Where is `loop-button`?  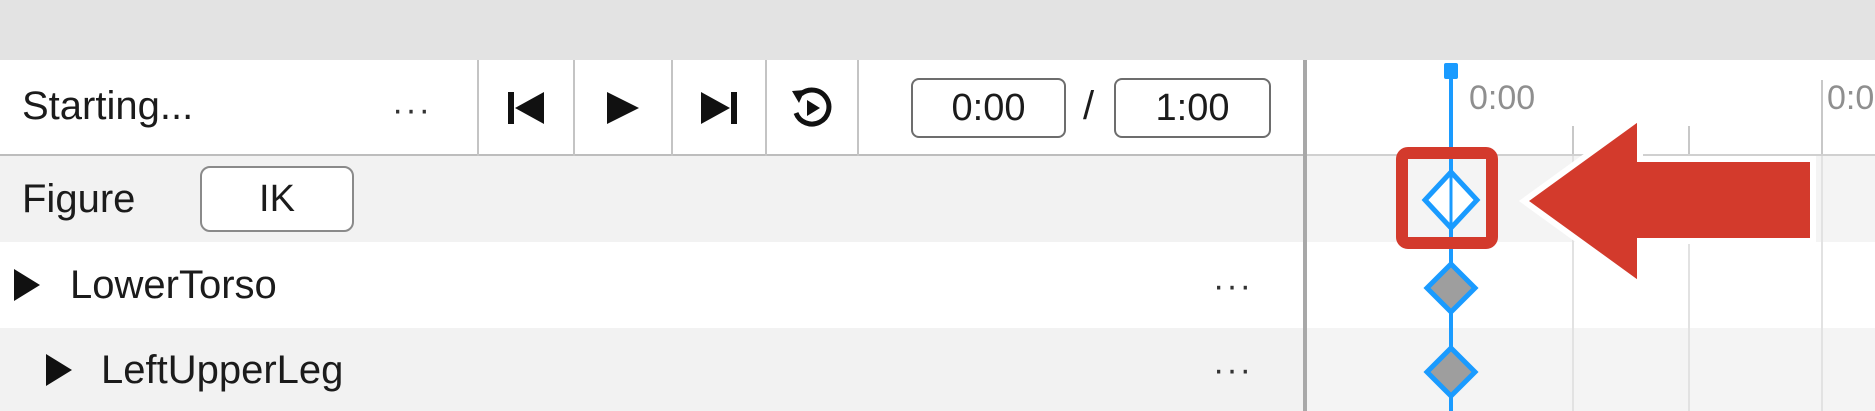
loop-button is located at coordinates (812, 108).